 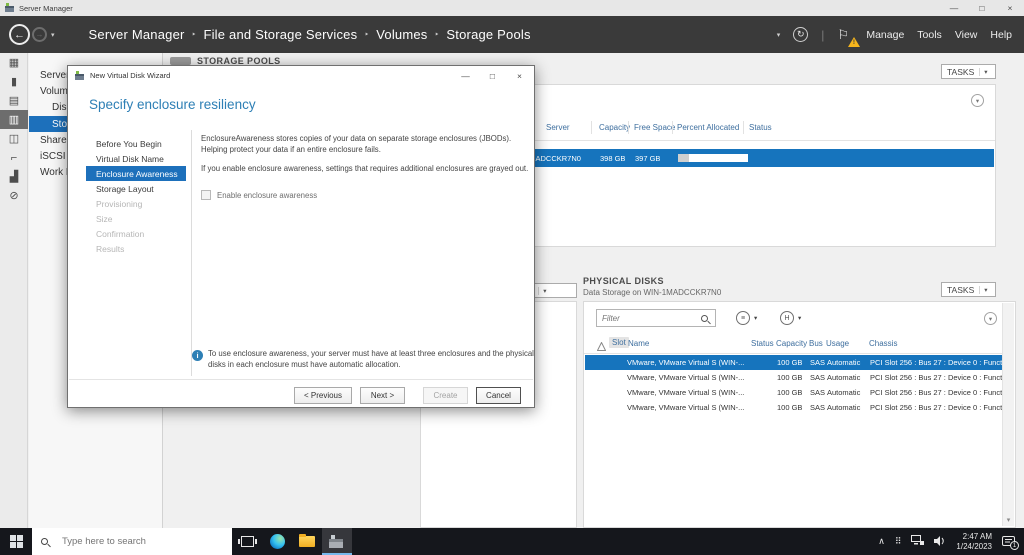 What do you see at coordinates (492, 75) in the screenshot?
I see `wizard-maximize-button: □` at bounding box center [492, 75].